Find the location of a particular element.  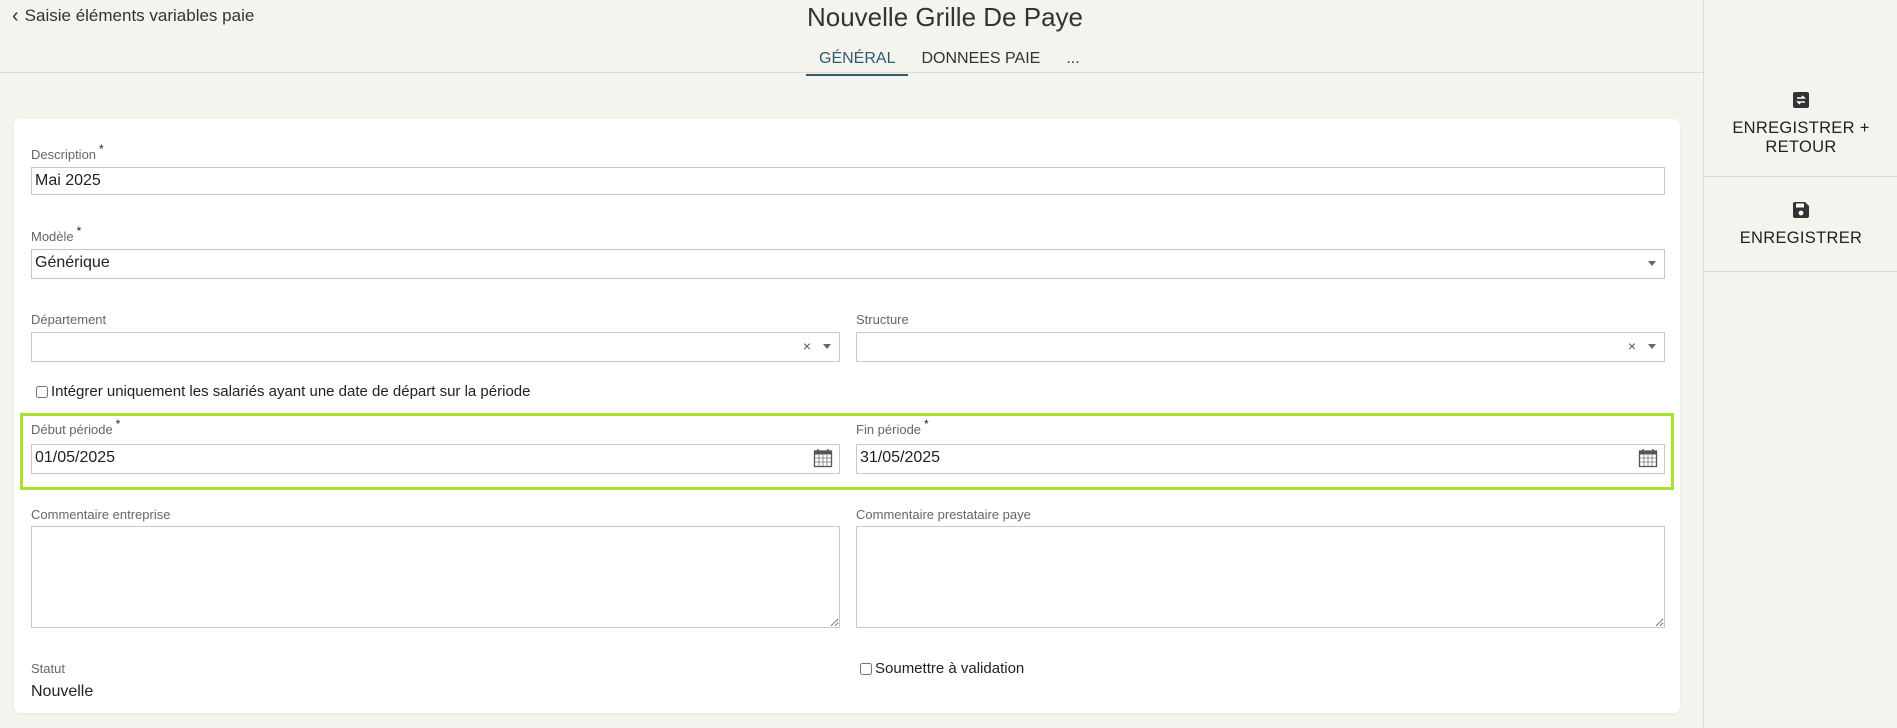

floppy-disk-icon is located at coordinates (1801, 209).